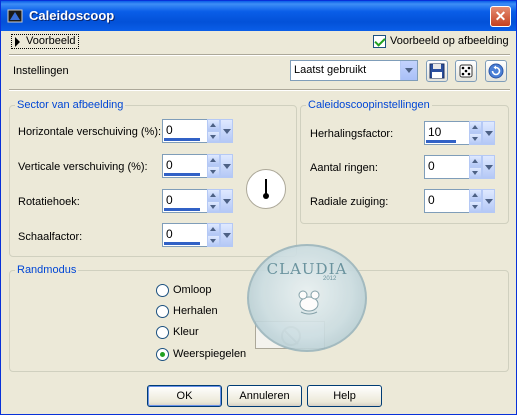 The width and height of the screenshot is (517, 415). What do you see at coordinates (195, 311) in the screenshot?
I see `radio-repeat-label: Herhalen` at bounding box center [195, 311].